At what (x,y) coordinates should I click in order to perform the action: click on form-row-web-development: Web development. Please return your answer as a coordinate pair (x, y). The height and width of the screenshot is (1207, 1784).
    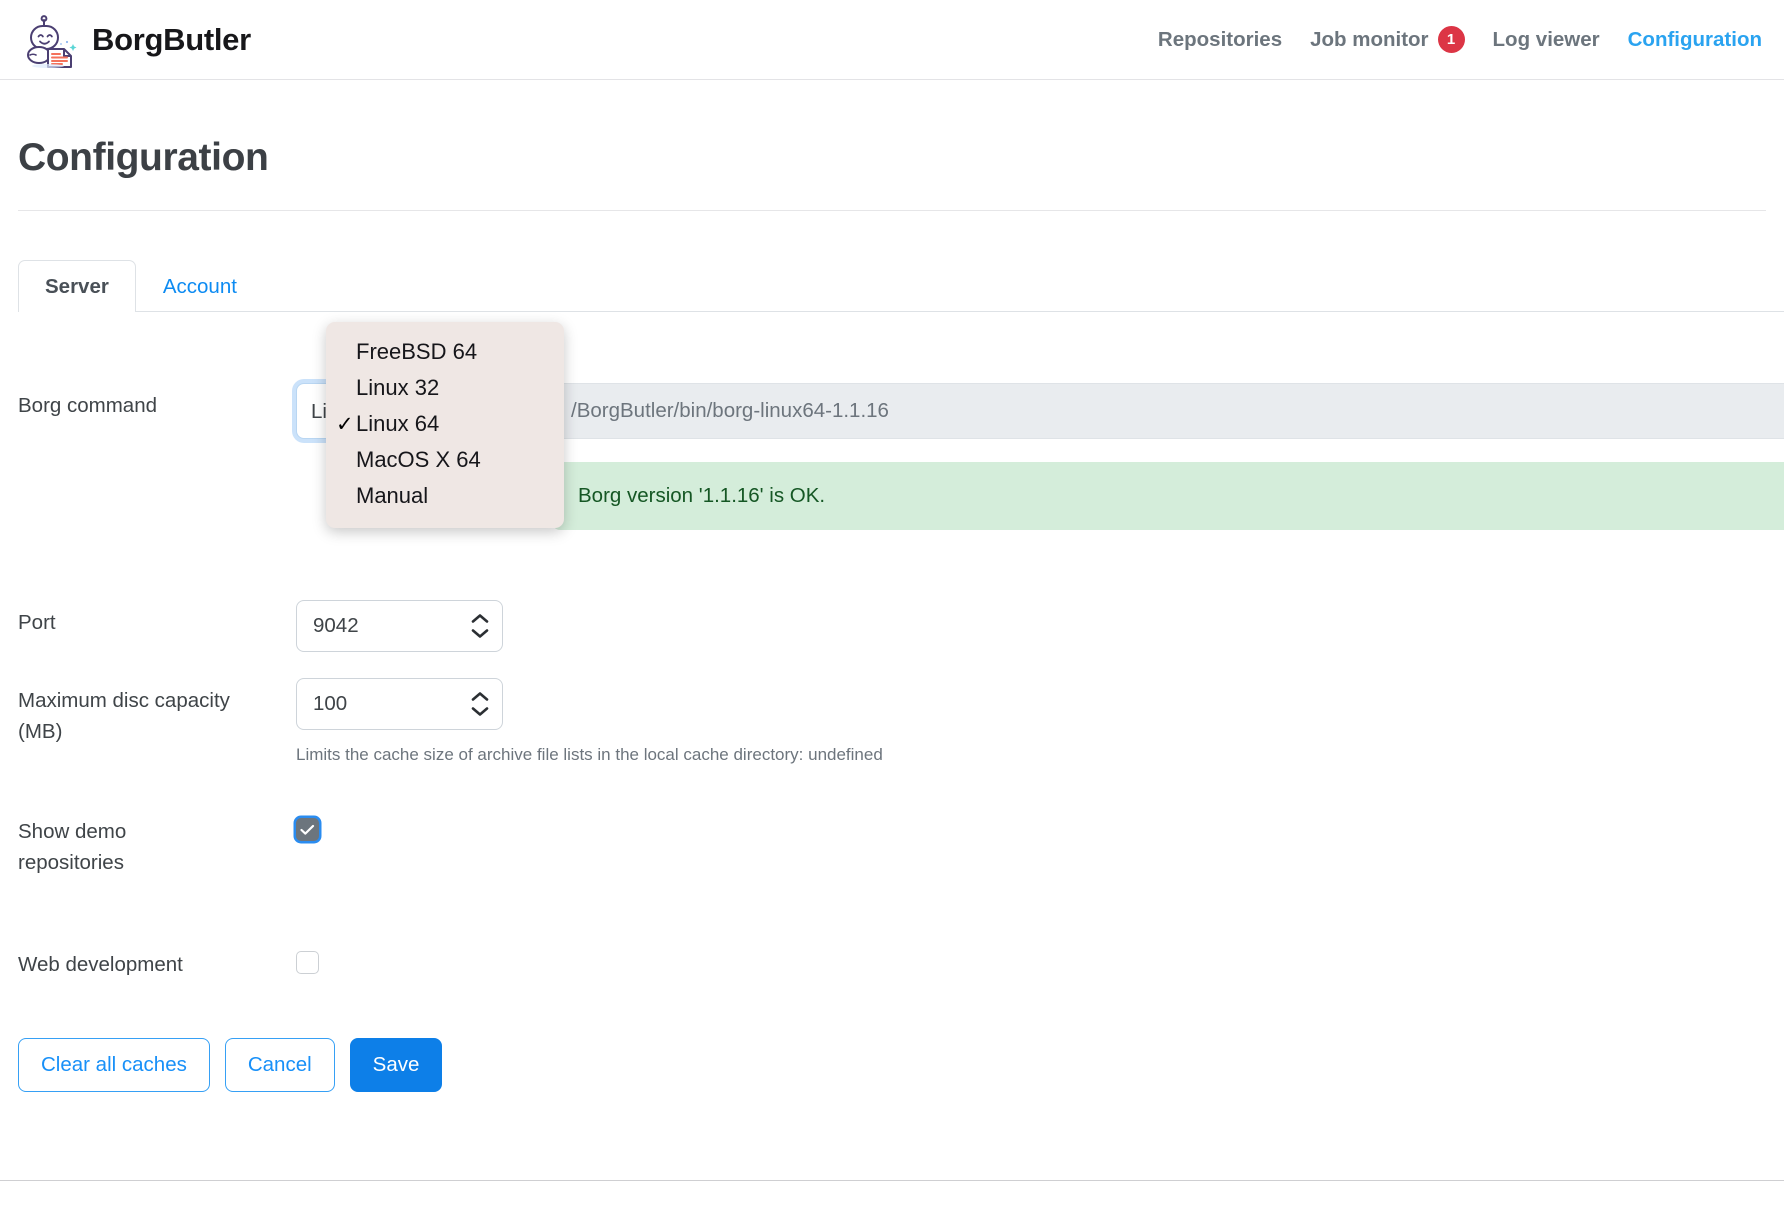
    Looking at the image, I should click on (892, 961).